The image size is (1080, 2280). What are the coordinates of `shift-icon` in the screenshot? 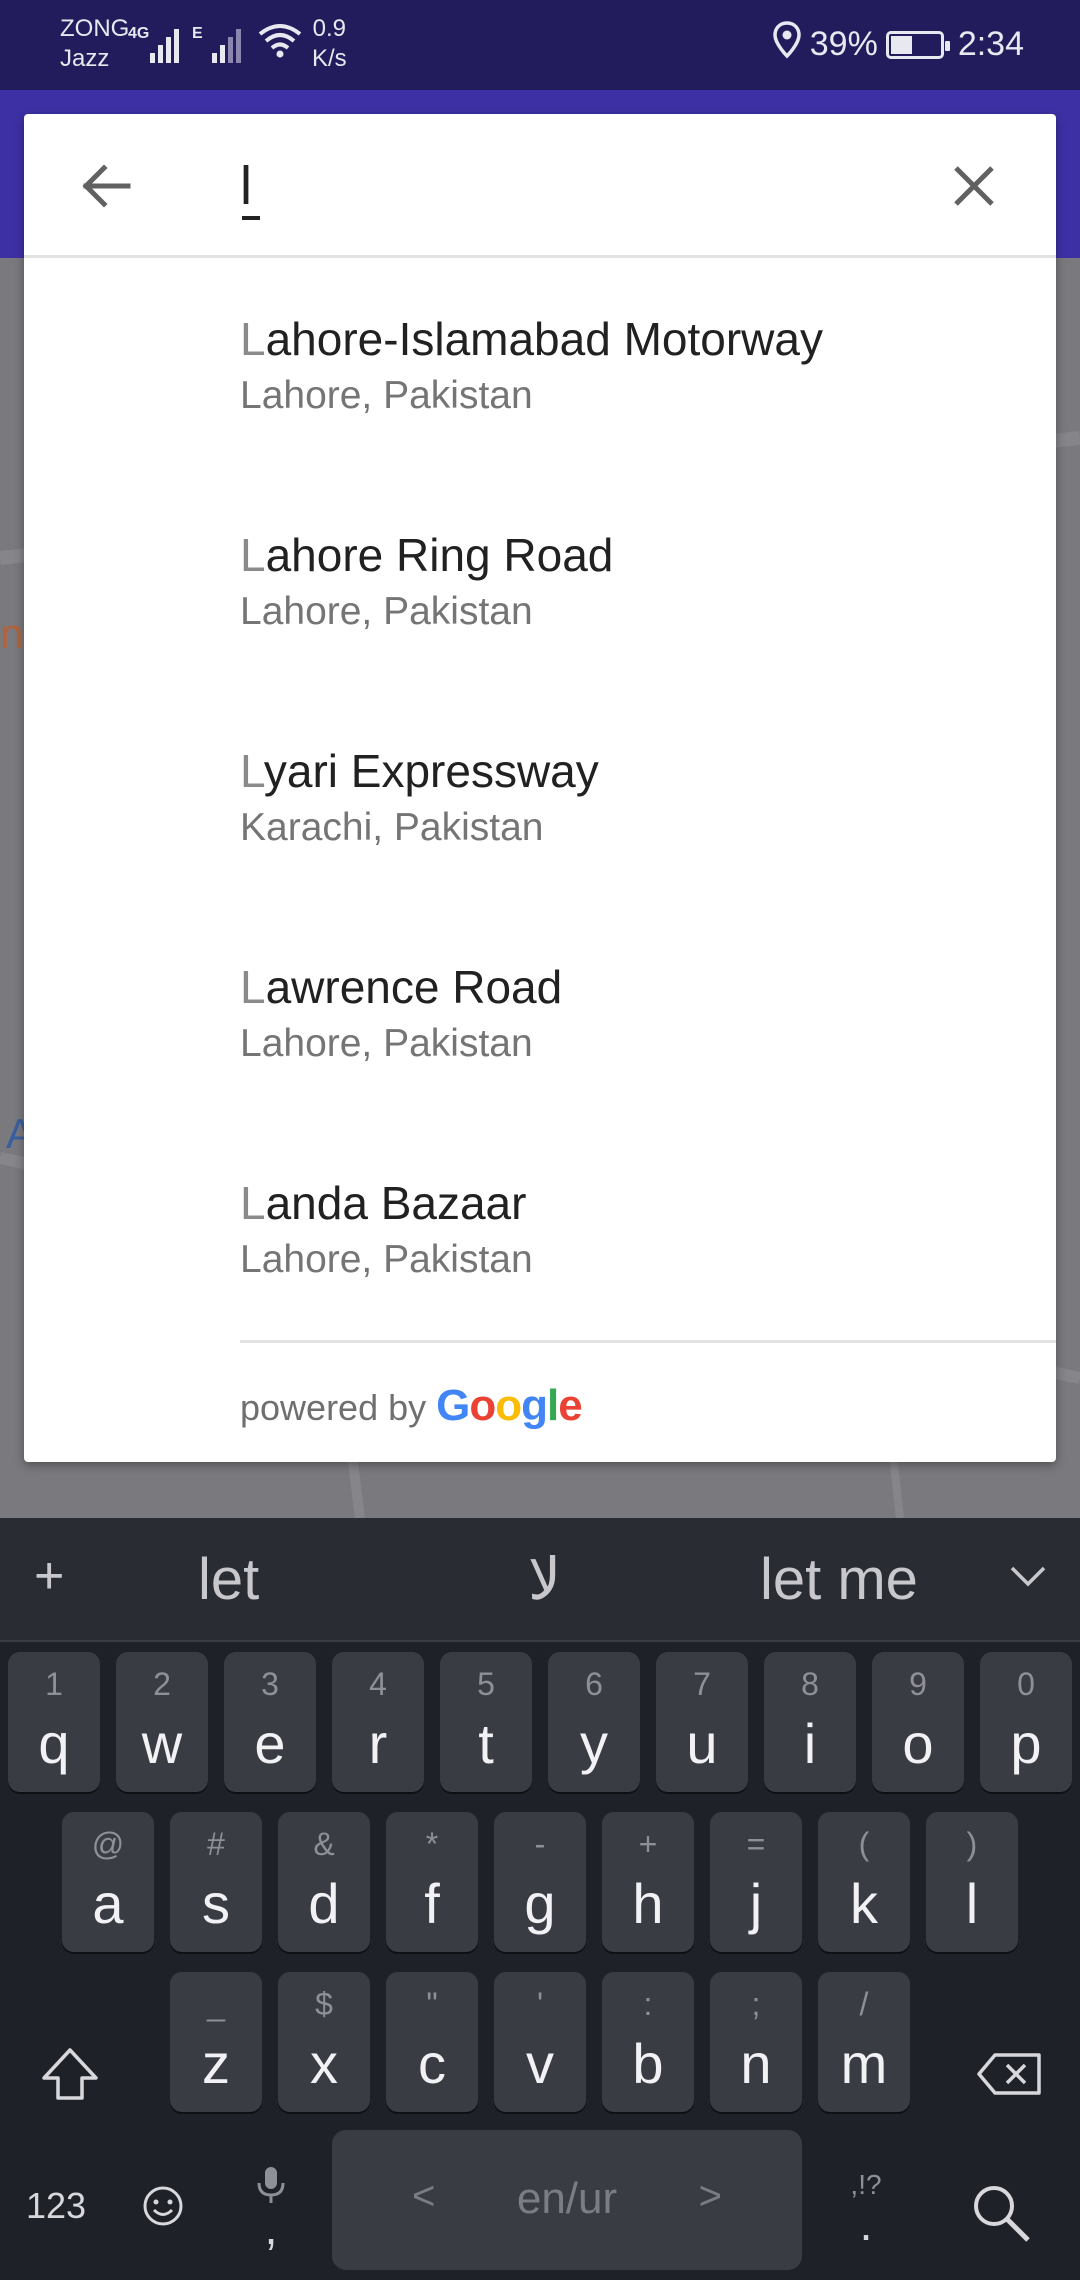 It's located at (70, 2074).